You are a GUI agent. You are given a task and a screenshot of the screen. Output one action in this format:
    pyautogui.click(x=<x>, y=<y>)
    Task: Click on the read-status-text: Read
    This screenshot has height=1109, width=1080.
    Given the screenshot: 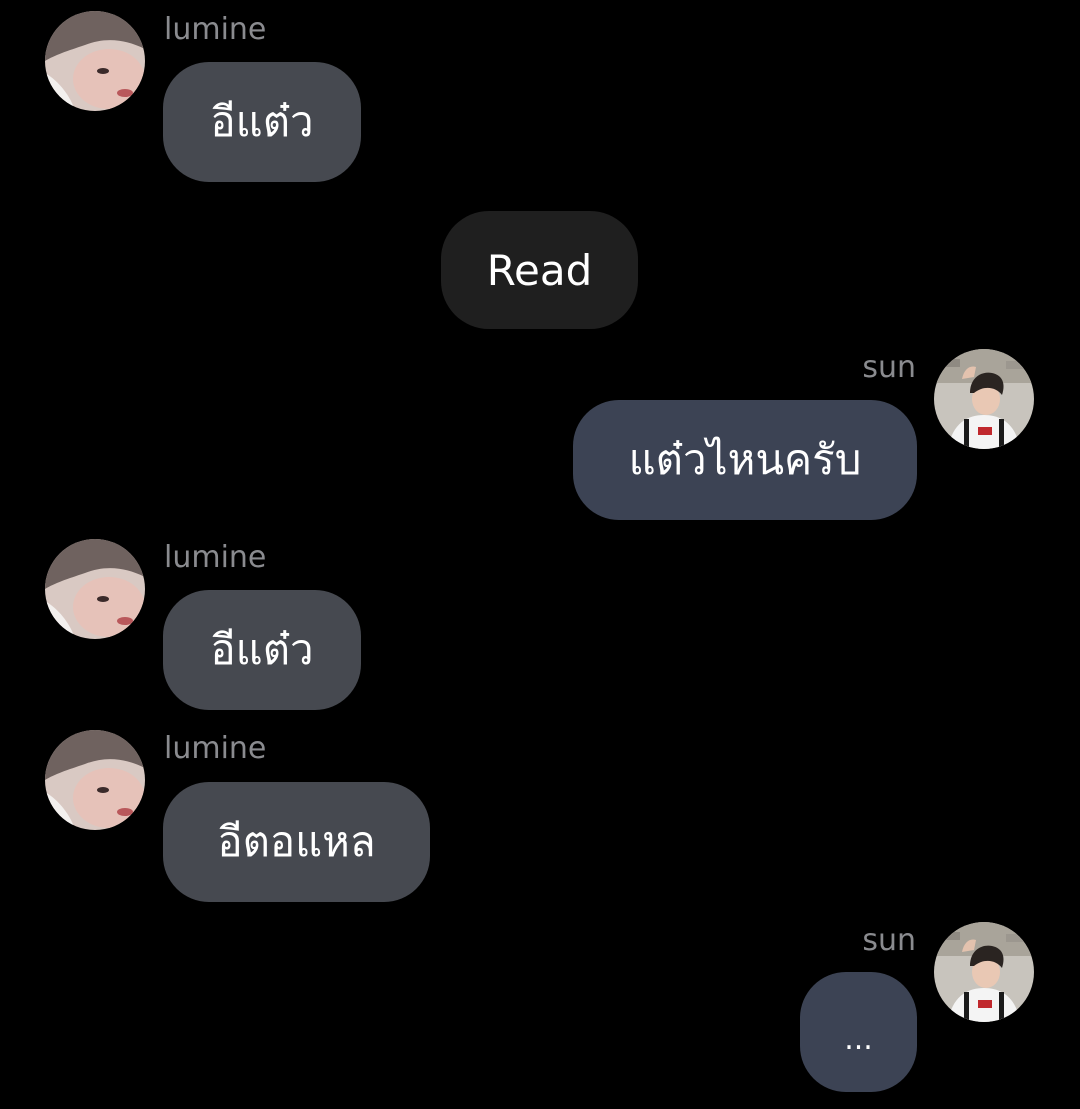 What is the action you would take?
    pyautogui.click(x=539, y=270)
    